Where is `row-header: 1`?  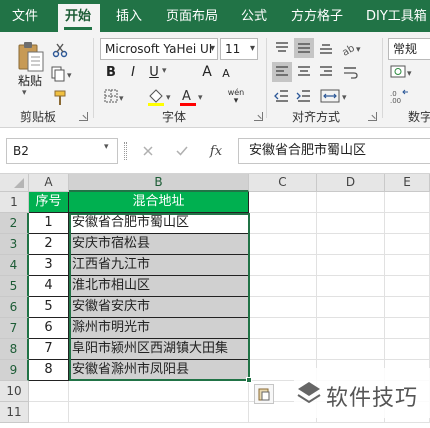 row-header: 1 is located at coordinates (14, 202).